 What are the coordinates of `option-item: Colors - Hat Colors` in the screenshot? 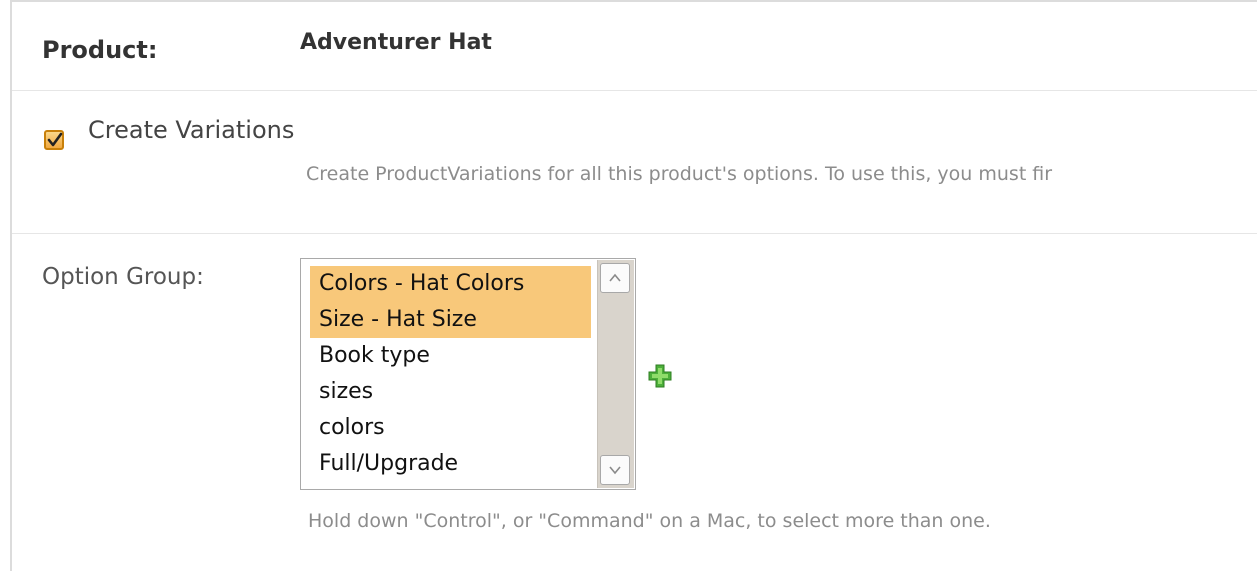 It's located at (450, 284).